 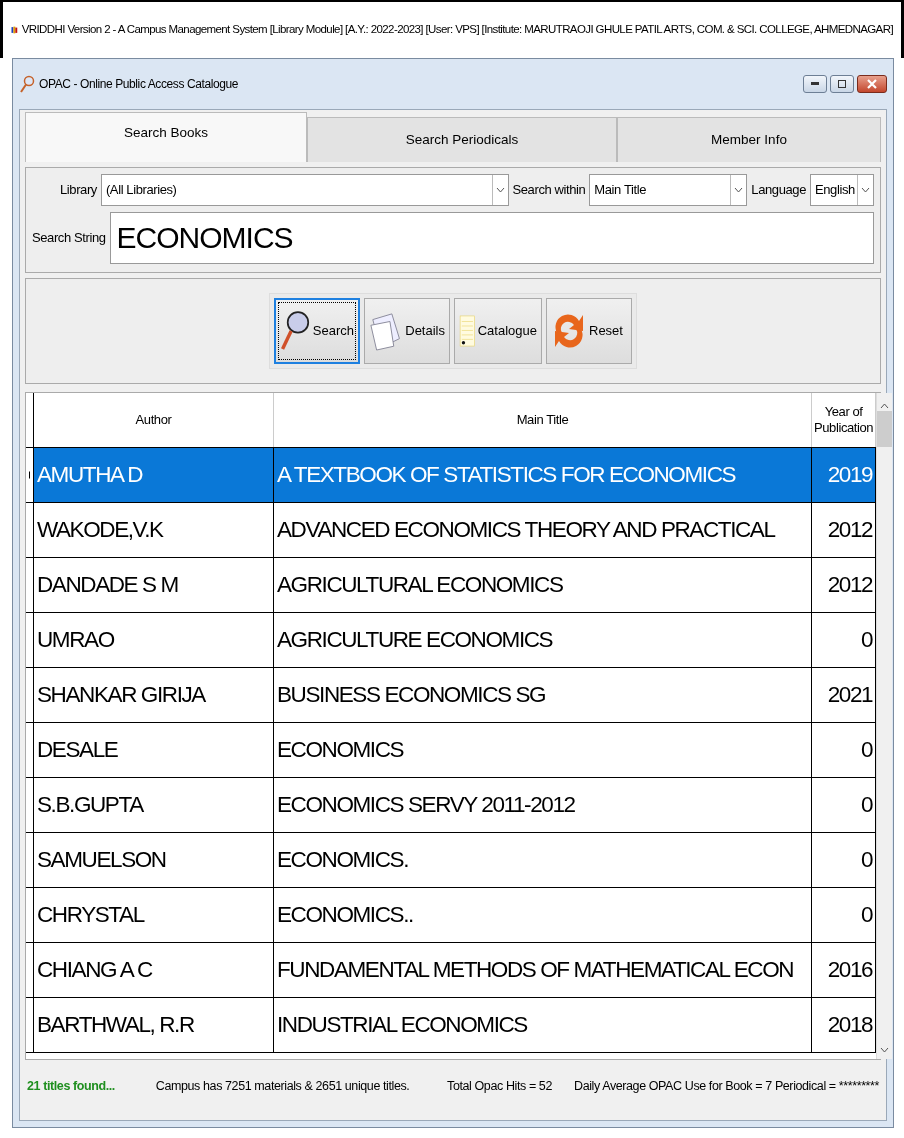 What do you see at coordinates (166, 137) in the screenshot?
I see `tab: Search Books` at bounding box center [166, 137].